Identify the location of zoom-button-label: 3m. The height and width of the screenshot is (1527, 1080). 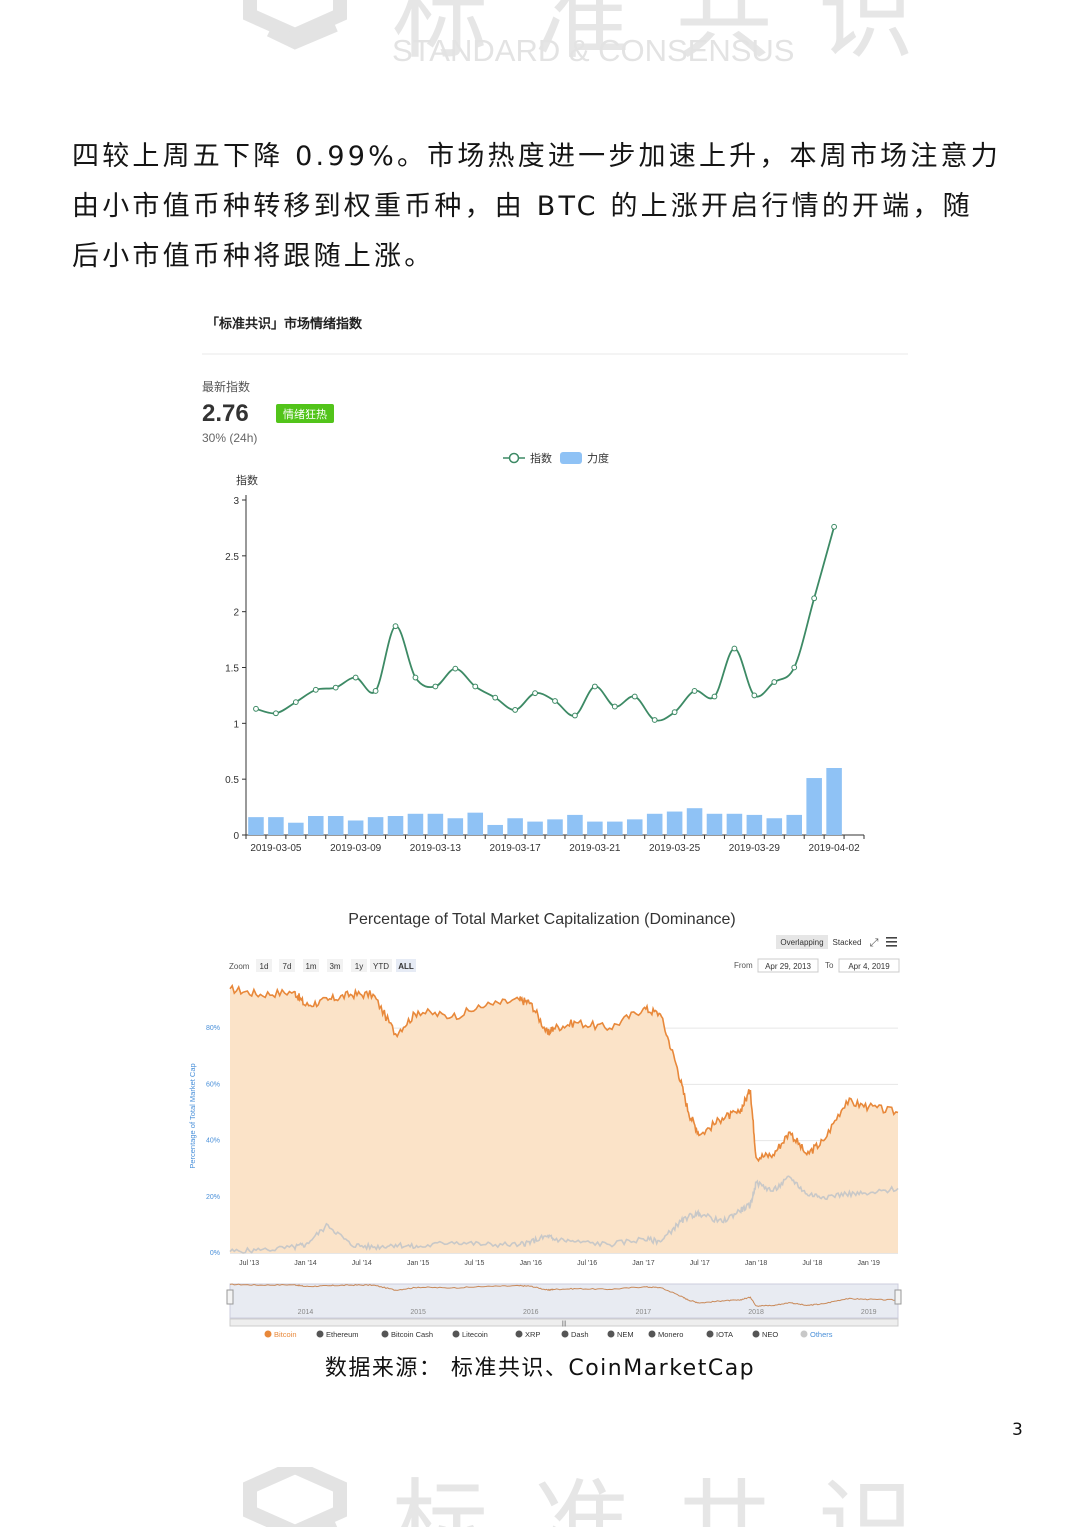
(334, 966).